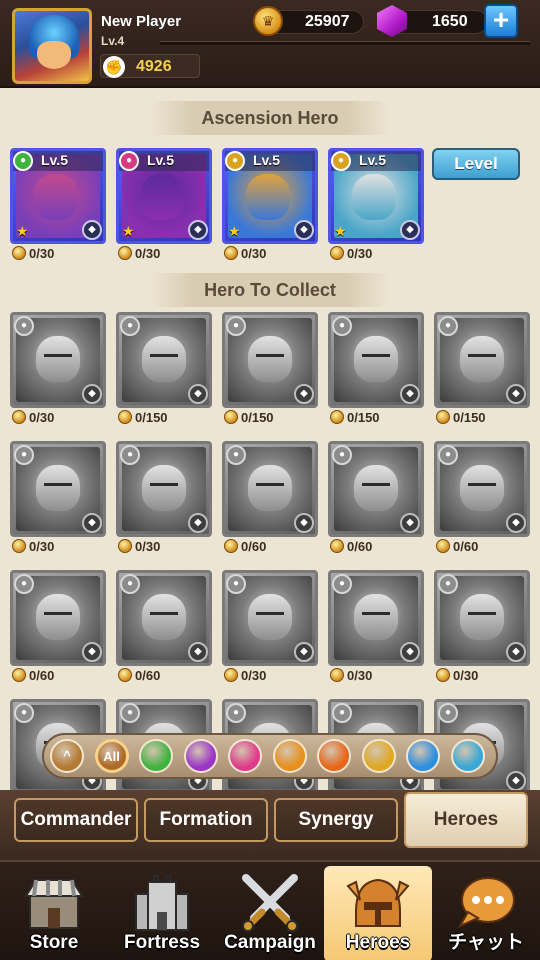  I want to click on filter-skull-button, so click(467, 756).